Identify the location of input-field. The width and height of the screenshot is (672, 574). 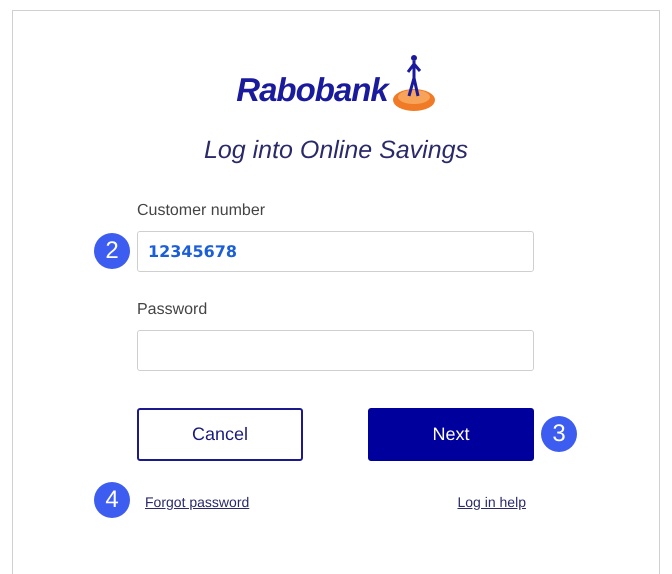
(335, 350).